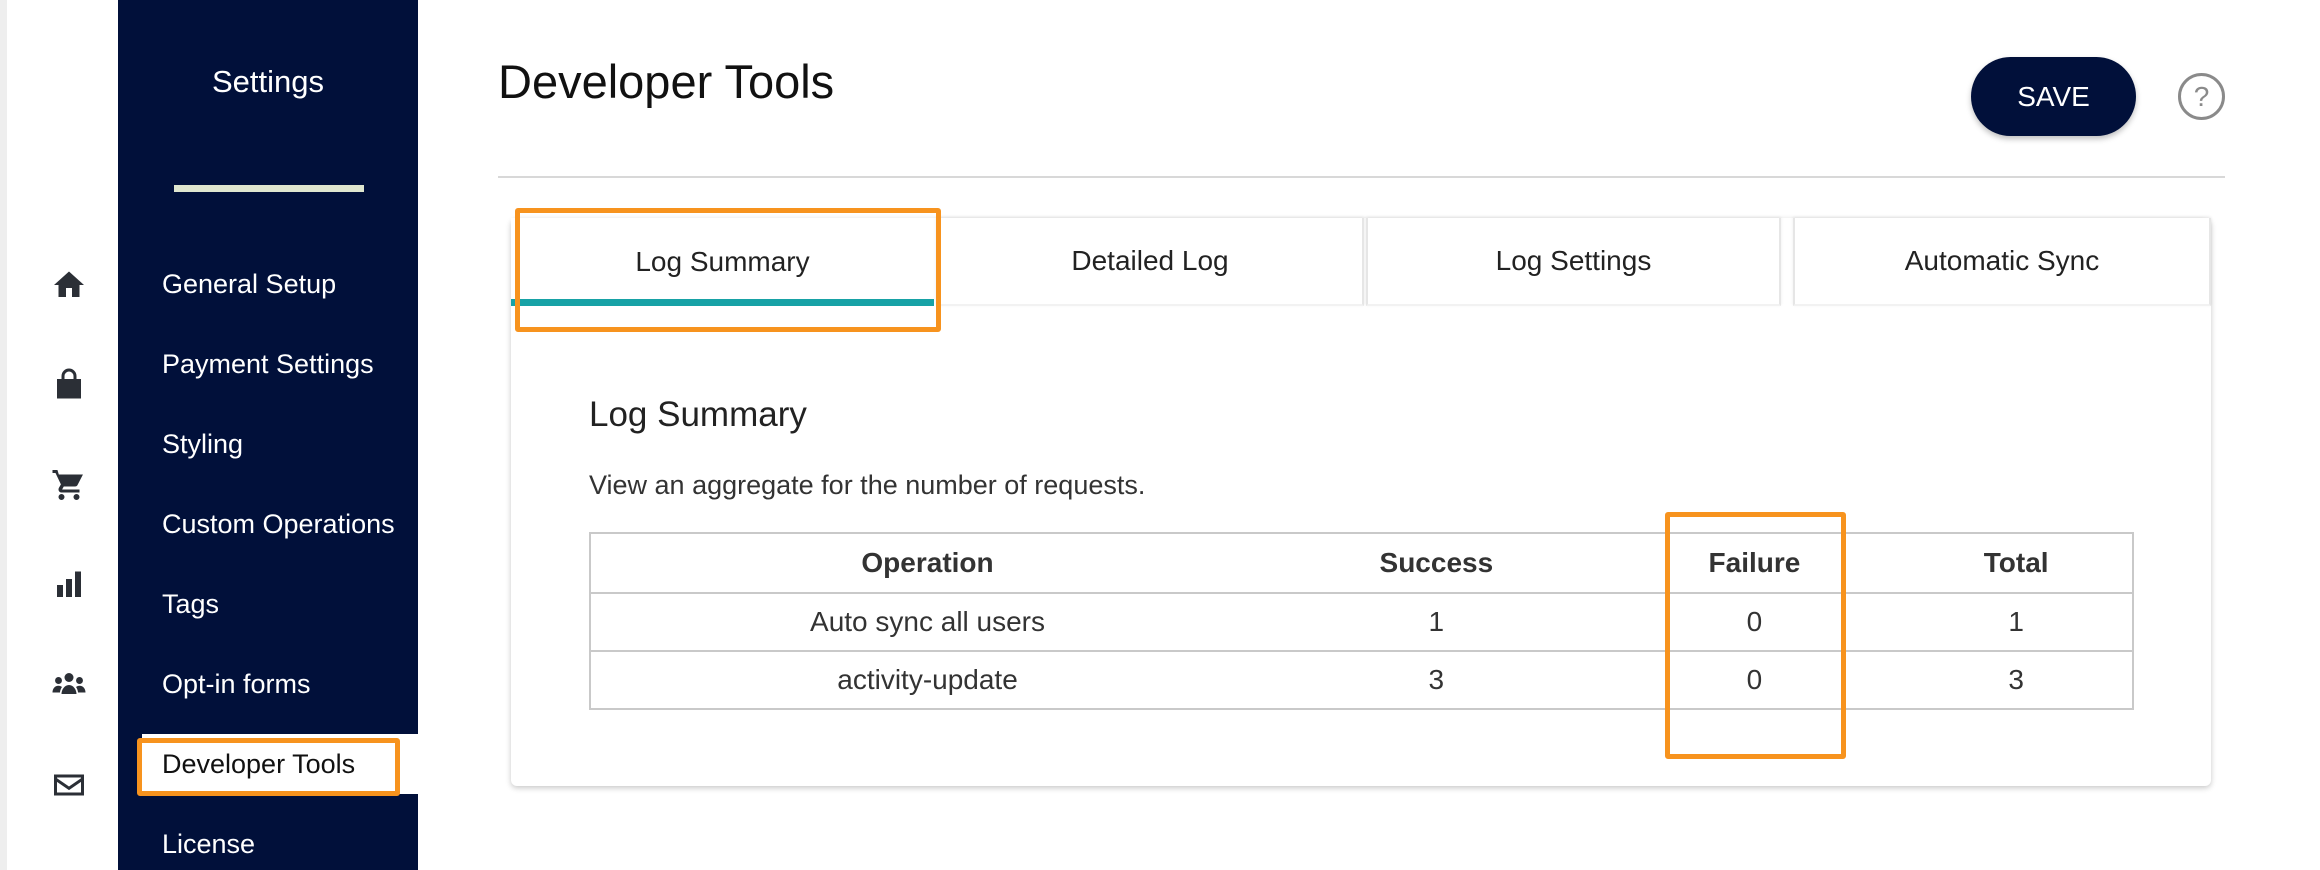 This screenshot has width=2320, height=870. What do you see at coordinates (69, 785) in the screenshot?
I see `mail-icon` at bounding box center [69, 785].